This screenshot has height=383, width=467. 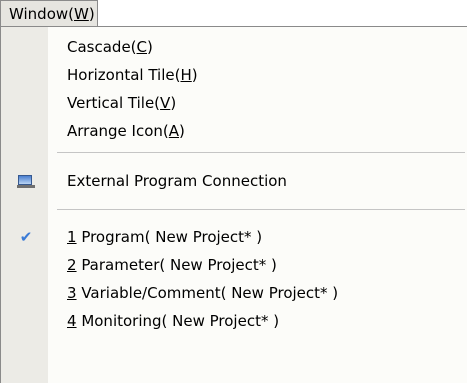 I want to click on vertical-tile-label: Vertical Tile(V), so click(x=122, y=103).